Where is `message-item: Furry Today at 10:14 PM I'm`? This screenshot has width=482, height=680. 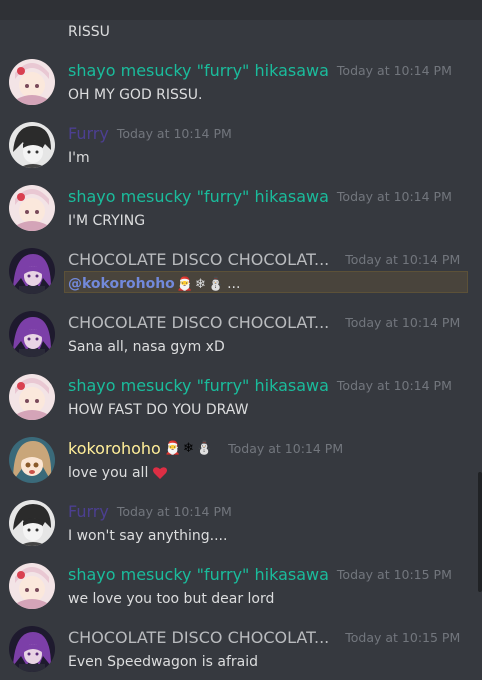
message-item: Furry Today at 10:14 PM I'm is located at coordinates (241, 152).